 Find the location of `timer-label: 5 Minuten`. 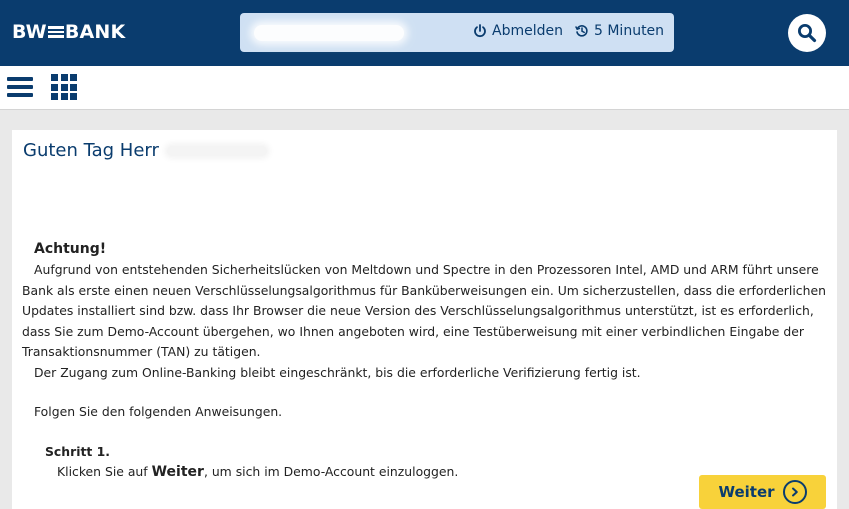

timer-label: 5 Minuten is located at coordinates (629, 31).